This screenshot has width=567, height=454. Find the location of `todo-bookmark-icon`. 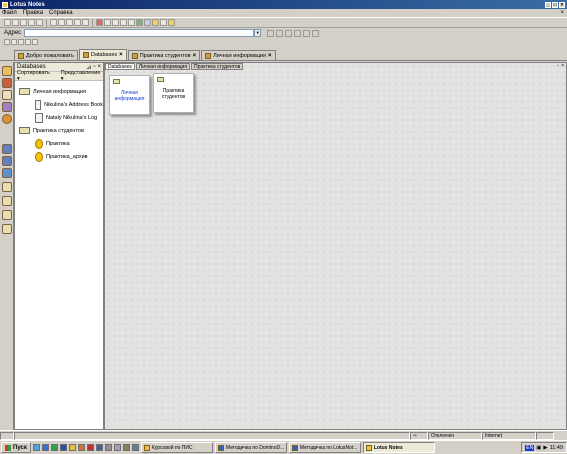

todo-bookmark-icon is located at coordinates (7, 107).